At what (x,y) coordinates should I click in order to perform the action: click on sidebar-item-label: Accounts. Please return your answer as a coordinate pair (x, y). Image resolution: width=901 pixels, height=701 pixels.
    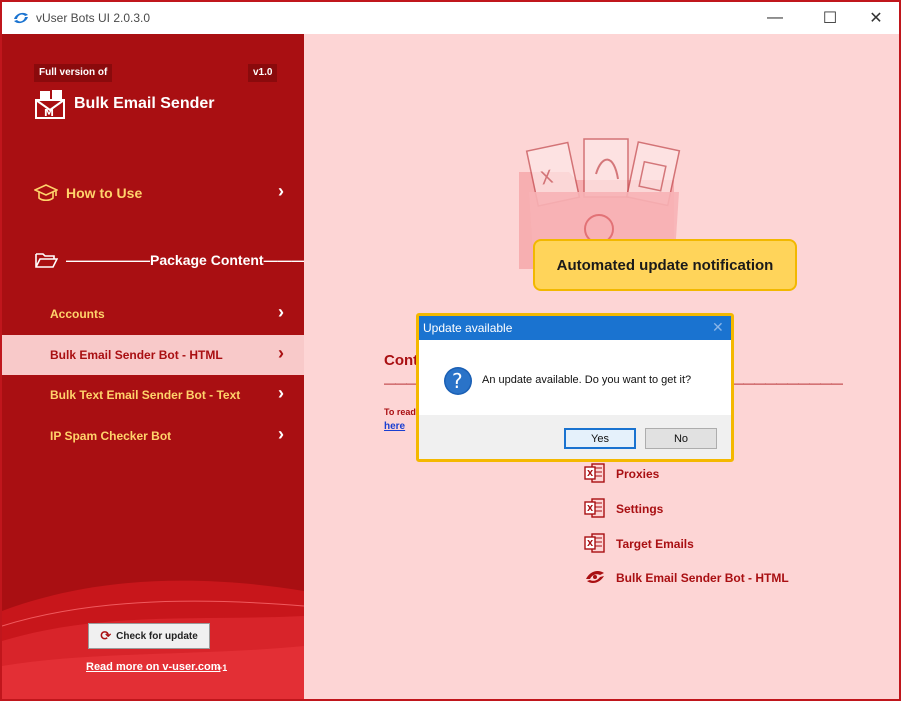
    Looking at the image, I should click on (77, 314).